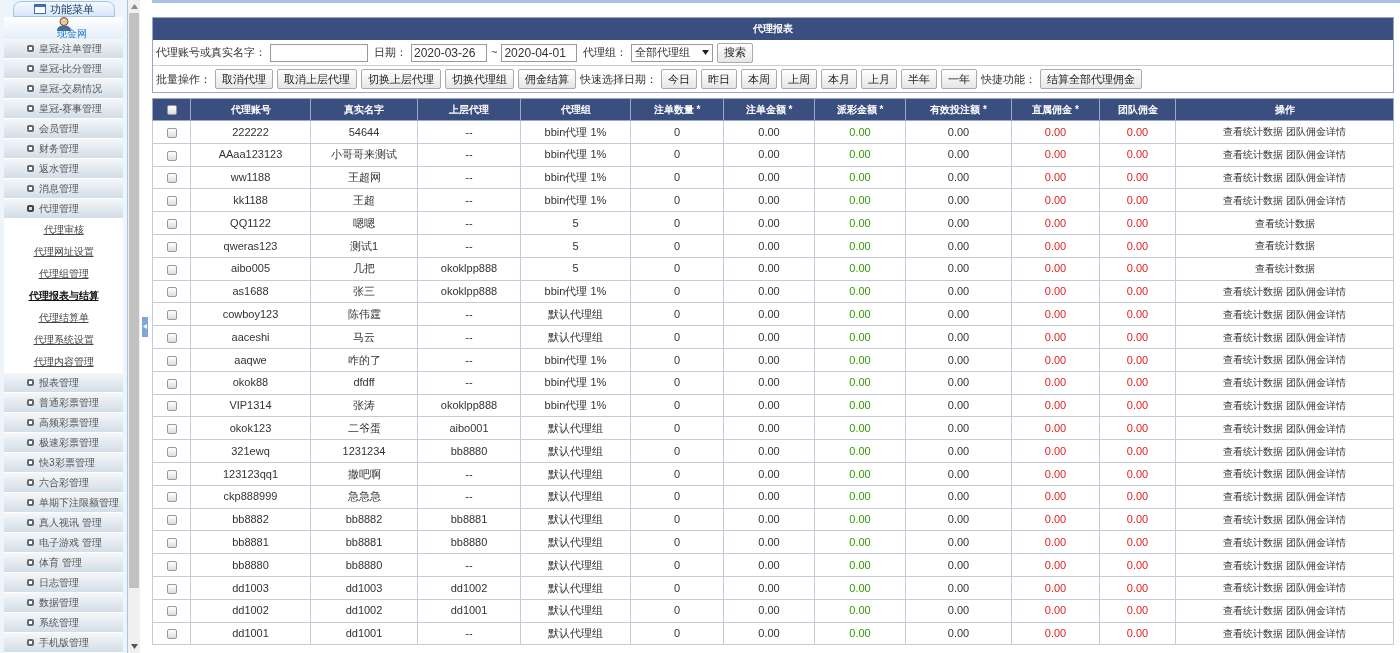  I want to click on action-button: 搜索, so click(735, 52).